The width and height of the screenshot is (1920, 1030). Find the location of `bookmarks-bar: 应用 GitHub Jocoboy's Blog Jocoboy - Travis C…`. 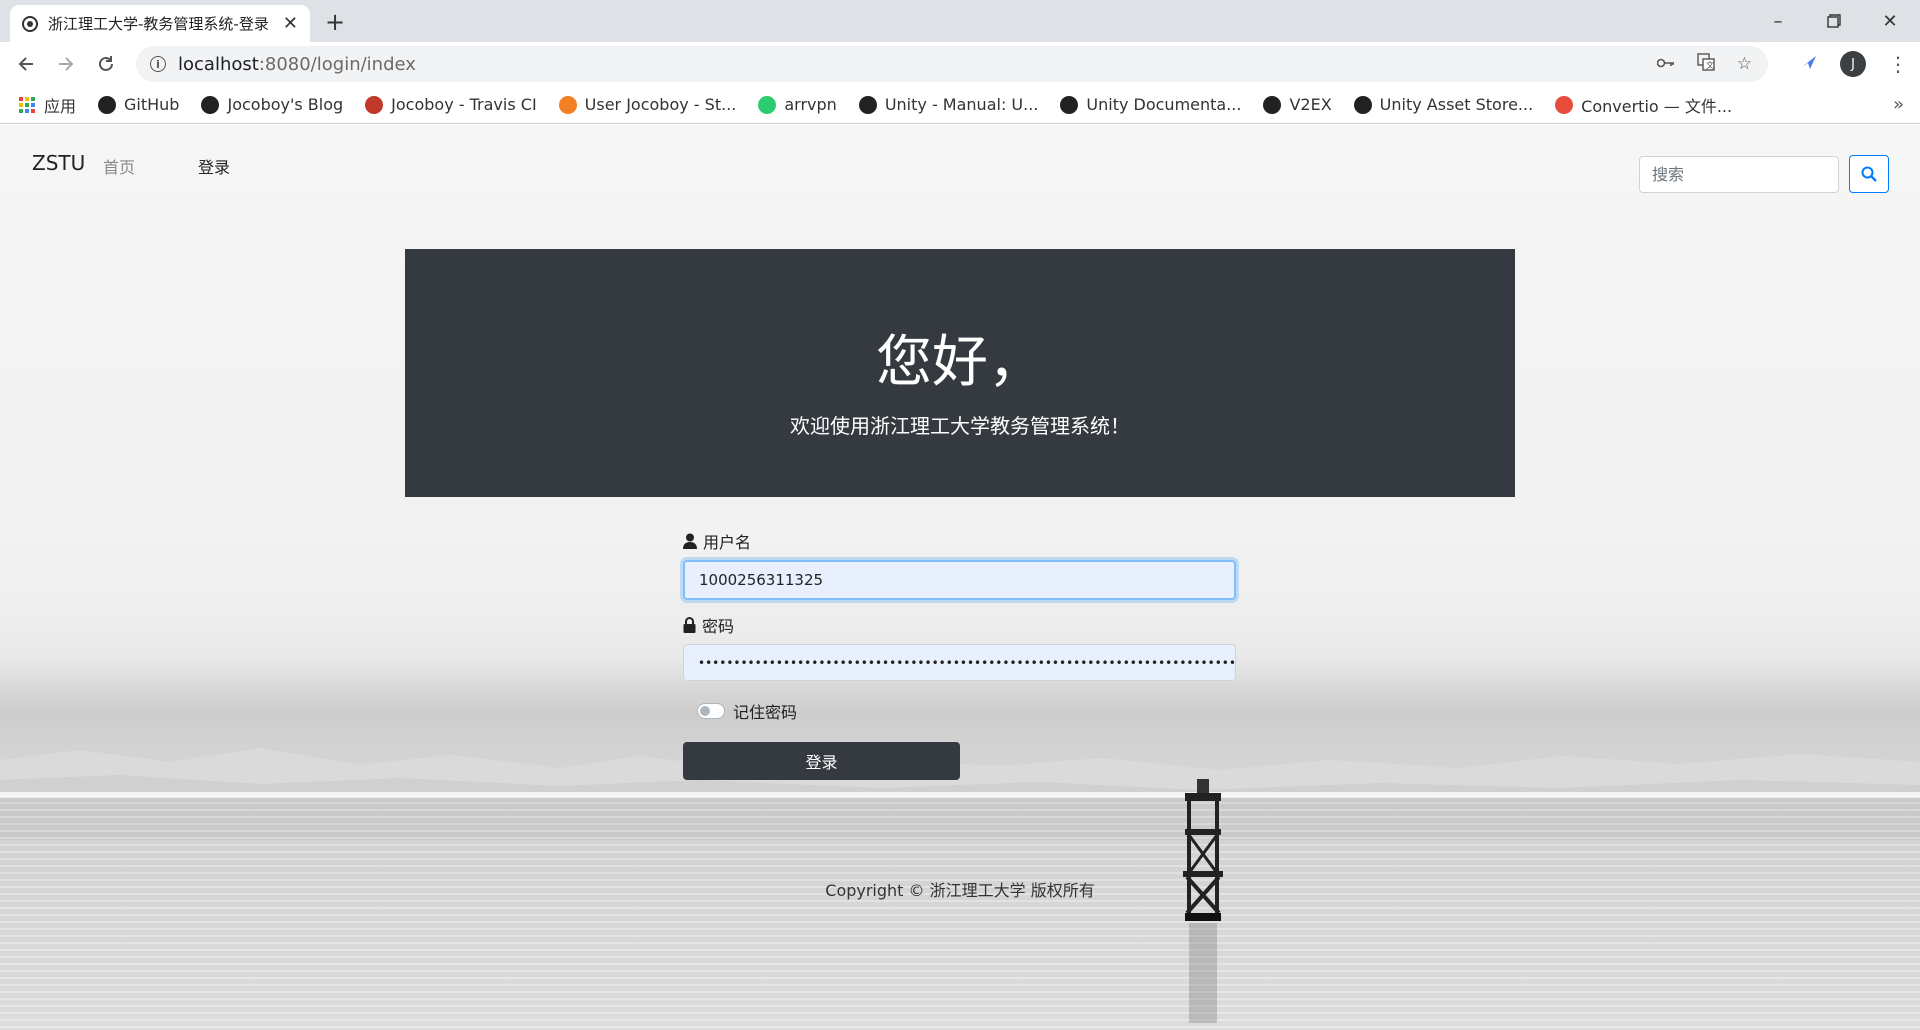

bookmarks-bar: 应用 GitHub Jocoboy's Blog Jocoboy - Travis C… is located at coordinates (960, 105).